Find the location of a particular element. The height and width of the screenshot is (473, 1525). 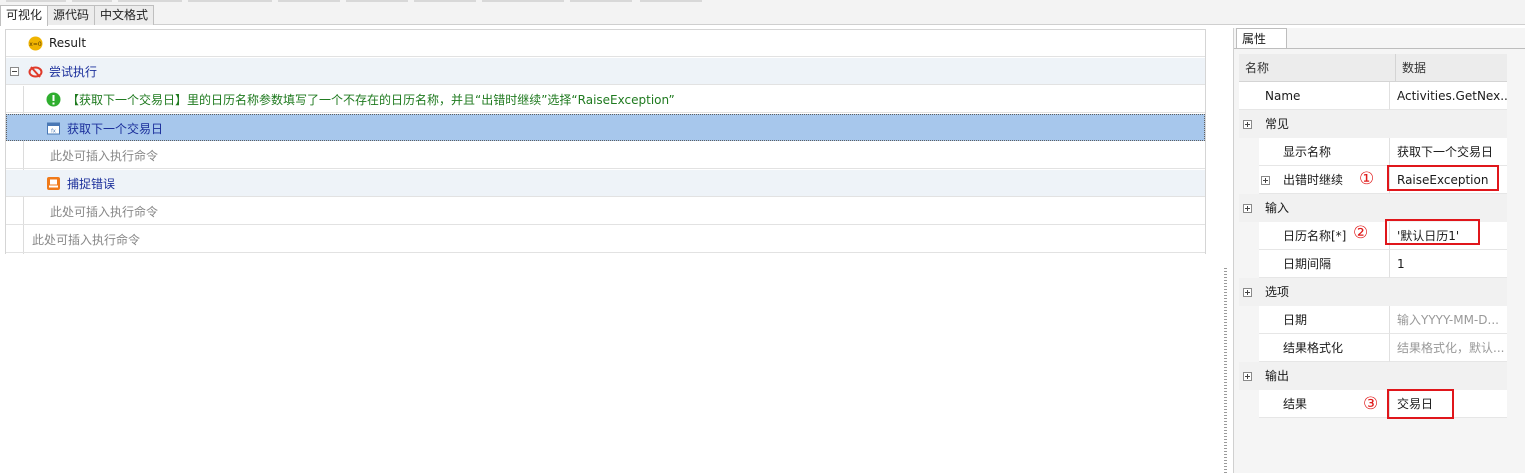

result-label: Result is located at coordinates (68, 43).